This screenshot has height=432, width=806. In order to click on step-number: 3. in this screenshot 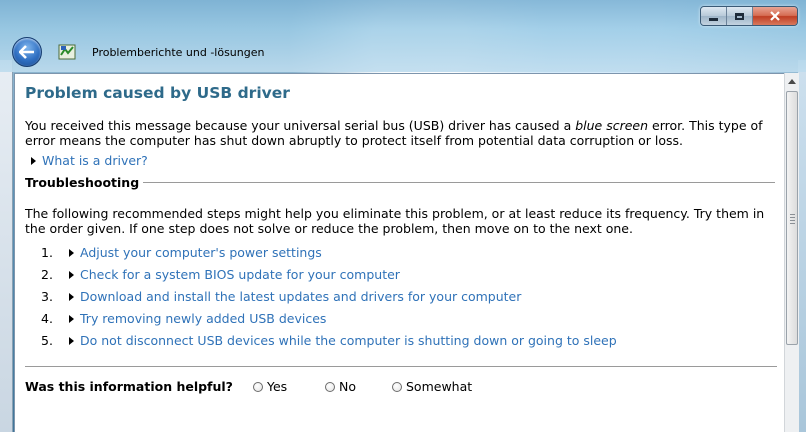, I will do `click(47, 296)`.